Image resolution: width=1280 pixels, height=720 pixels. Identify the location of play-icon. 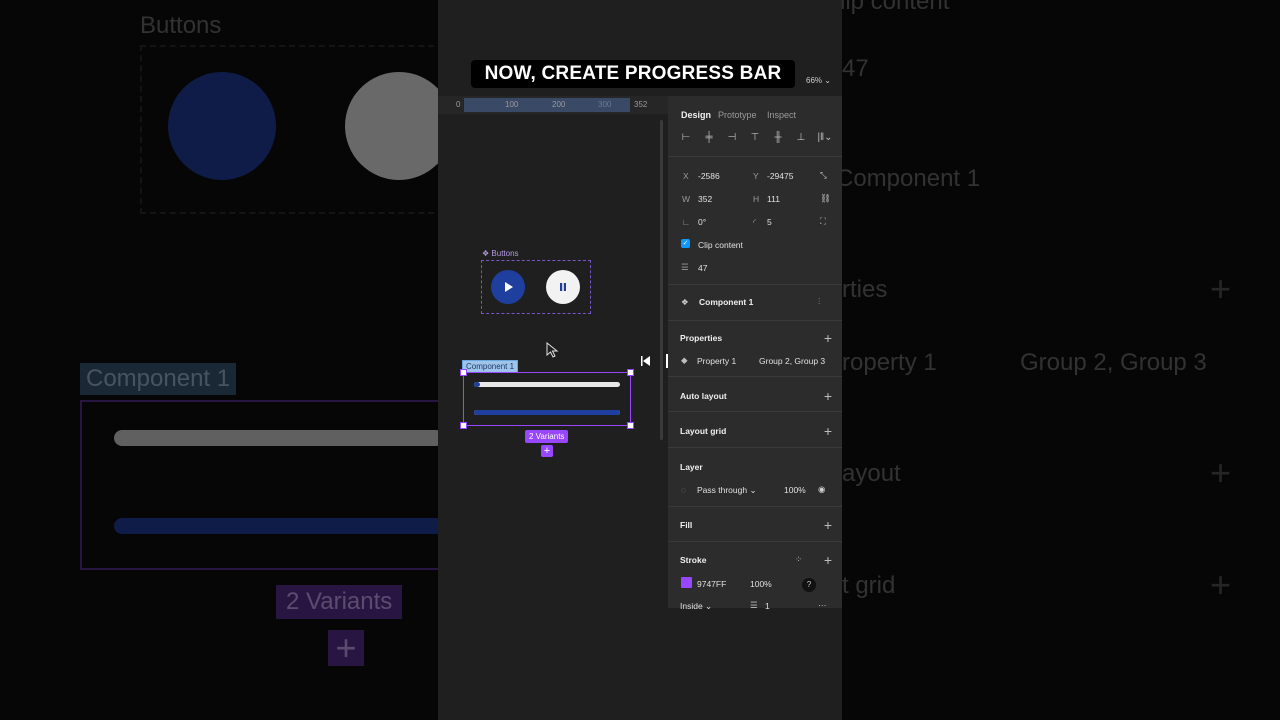
(509, 287).